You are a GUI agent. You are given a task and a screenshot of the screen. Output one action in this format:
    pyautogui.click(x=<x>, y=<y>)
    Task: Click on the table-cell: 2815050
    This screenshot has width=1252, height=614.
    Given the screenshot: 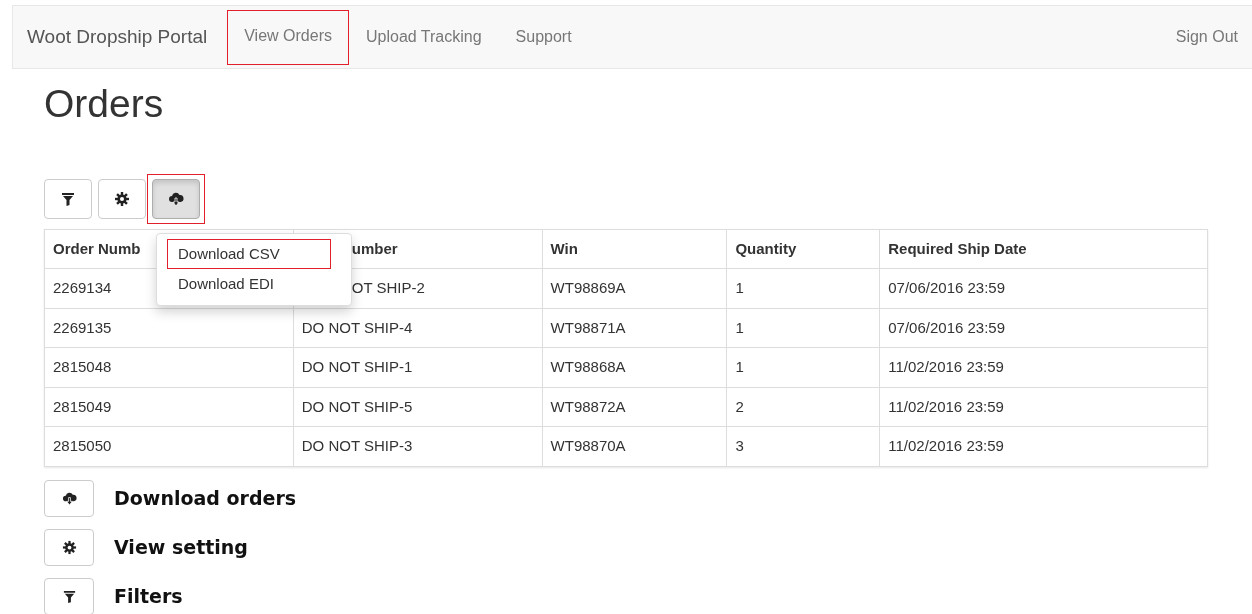 What is the action you would take?
    pyautogui.click(x=169, y=446)
    